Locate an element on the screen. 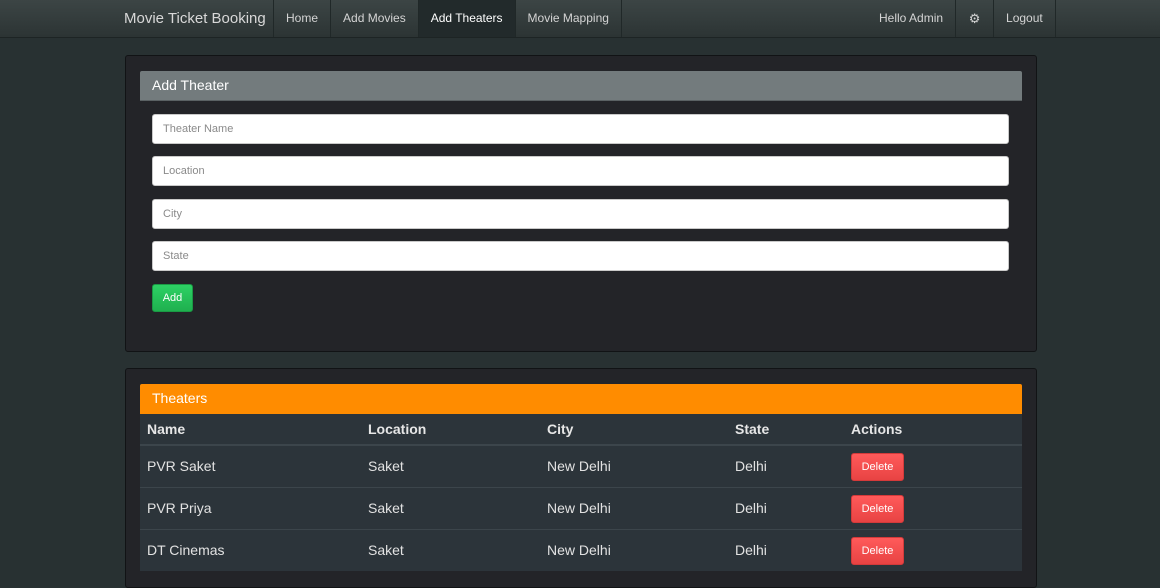 The image size is (1160, 588). gear-icon: ⚙ is located at coordinates (974, 18).